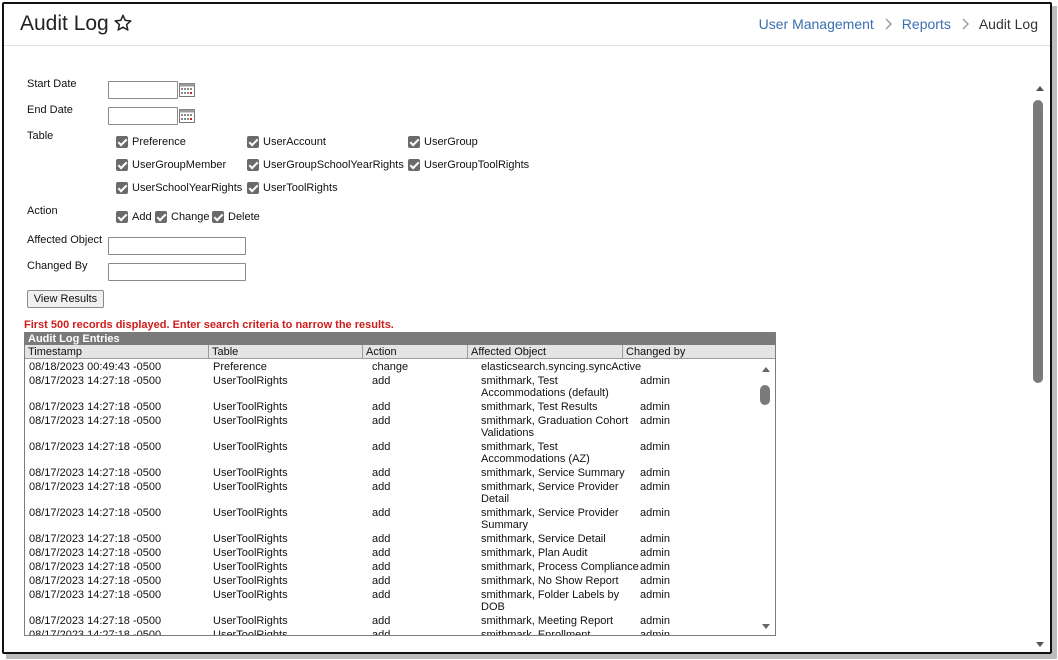 The width and height of the screenshot is (1058, 660). What do you see at coordinates (117, 352) in the screenshot?
I see `column-header-timestamp: Timestamp` at bounding box center [117, 352].